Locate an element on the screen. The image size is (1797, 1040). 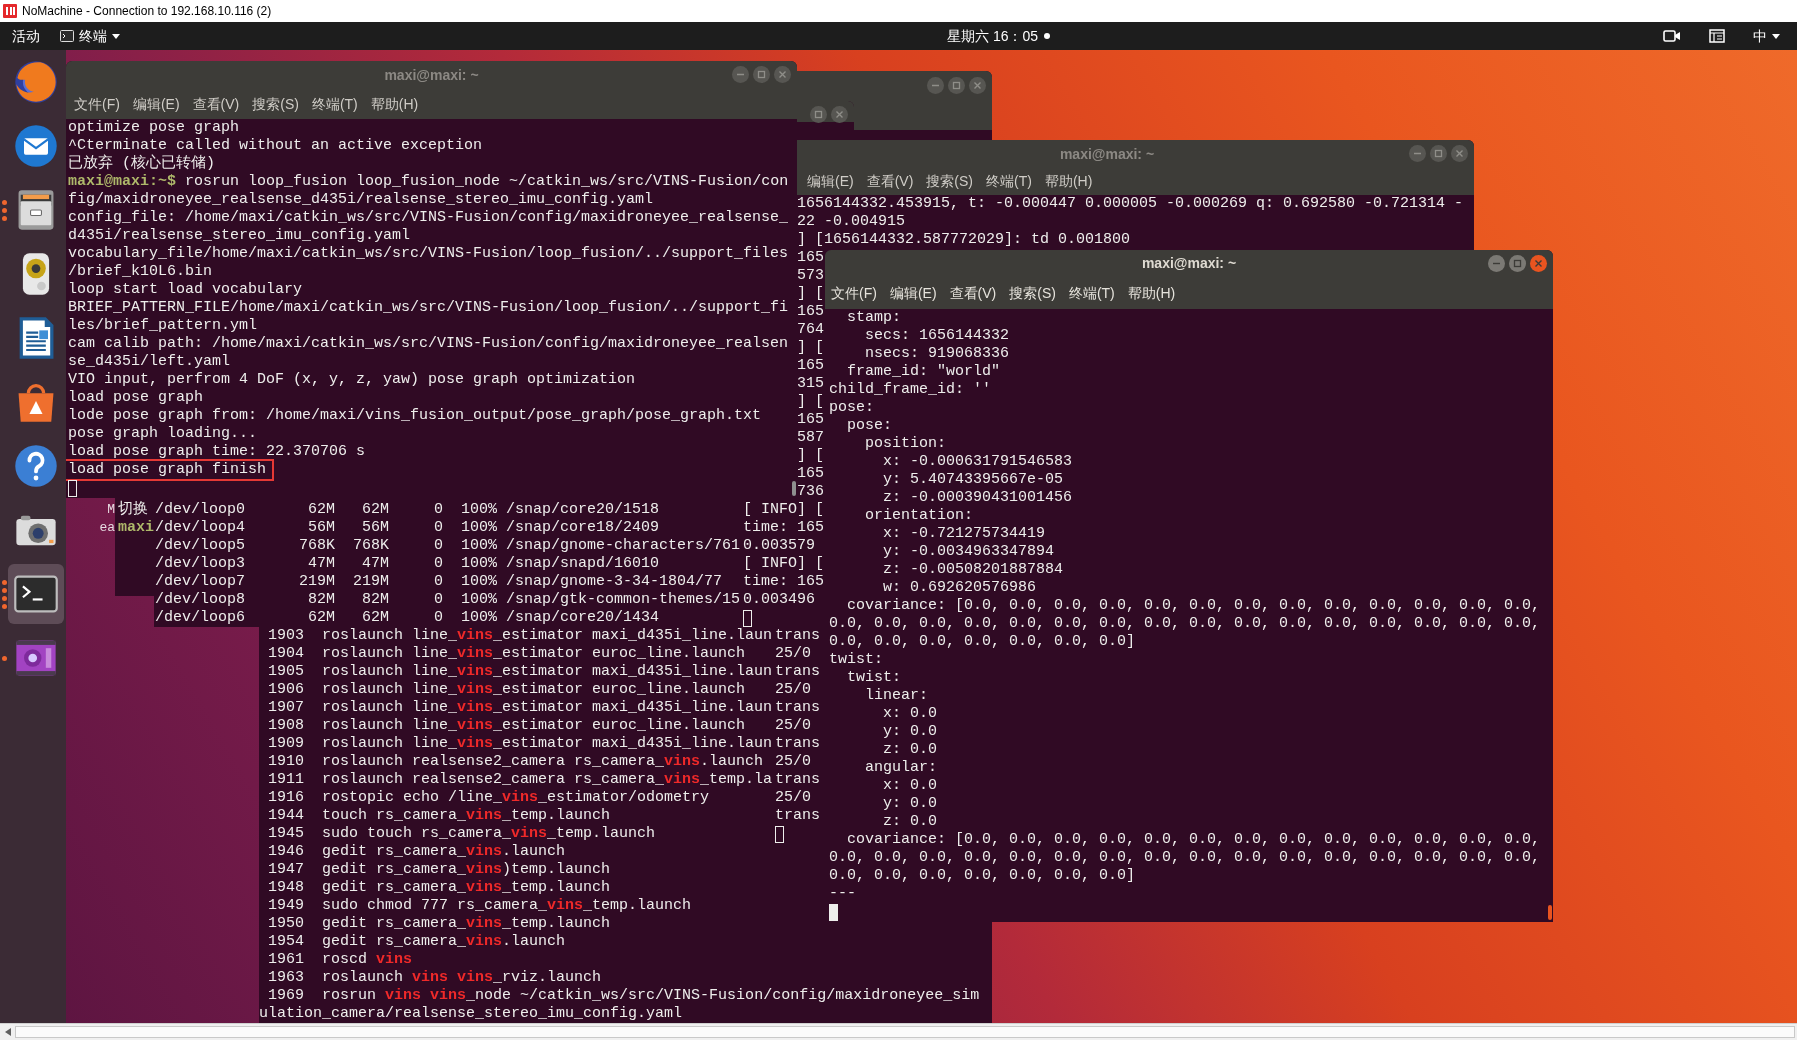
app-menu-button: 终端 is located at coordinates (90, 36).